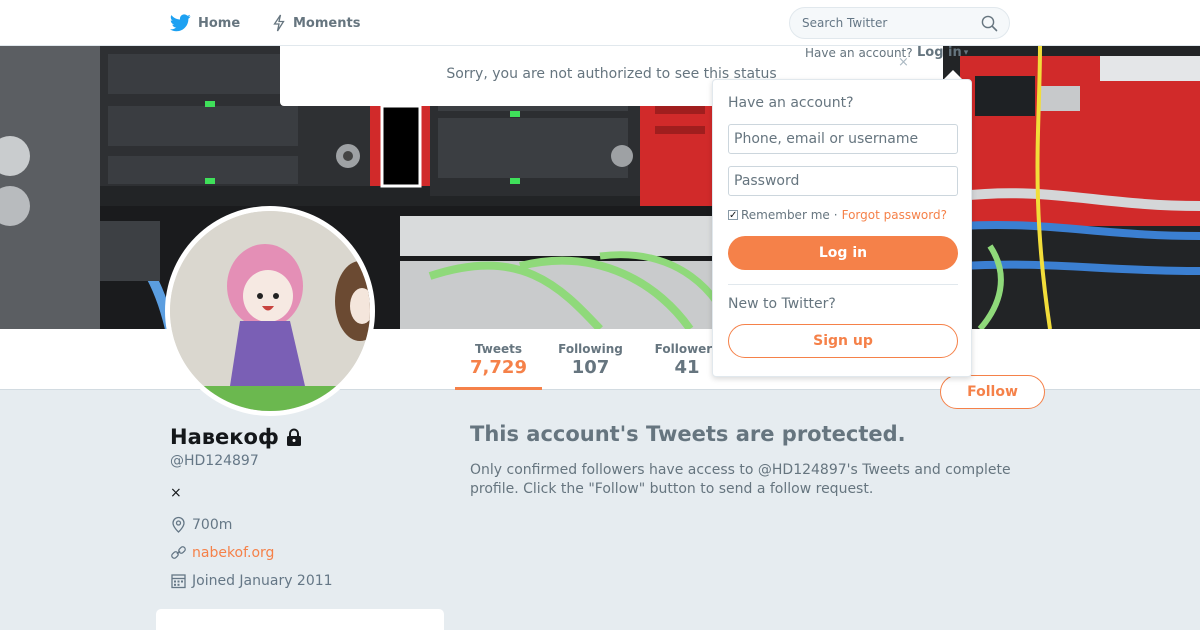 The width and height of the screenshot is (1200, 630). I want to click on avatar, so click(270, 311).